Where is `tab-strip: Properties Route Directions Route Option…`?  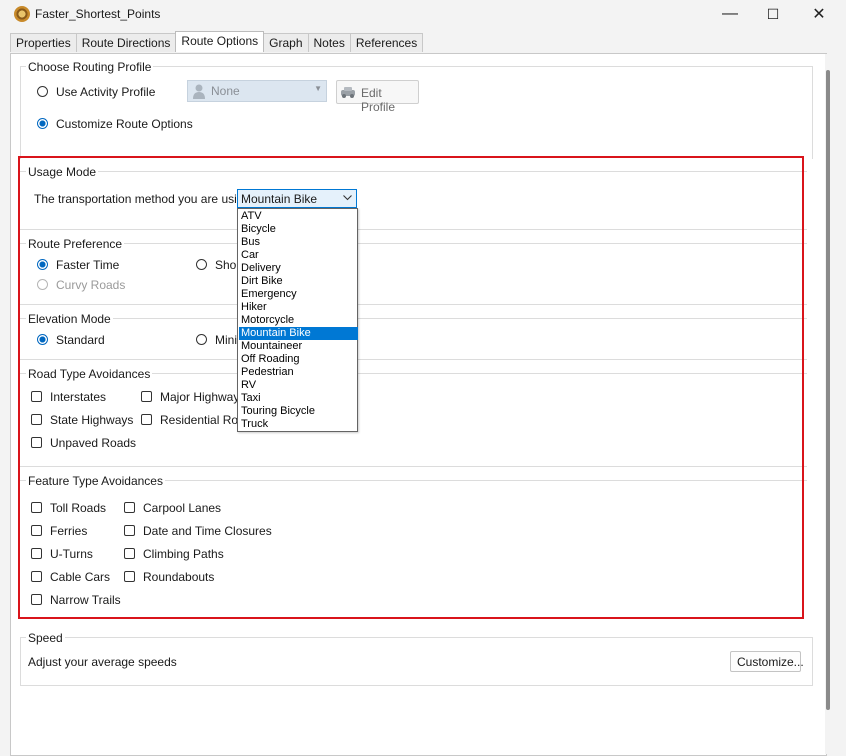
tab-strip: Properties Route Directions Route Option… is located at coordinates (217, 42).